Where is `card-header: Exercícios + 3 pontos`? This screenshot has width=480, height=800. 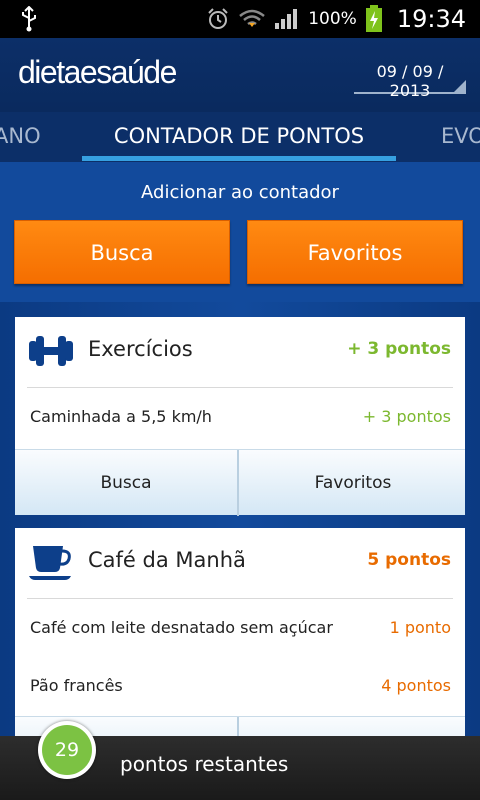 card-header: Exercícios + 3 pontos is located at coordinates (240, 352).